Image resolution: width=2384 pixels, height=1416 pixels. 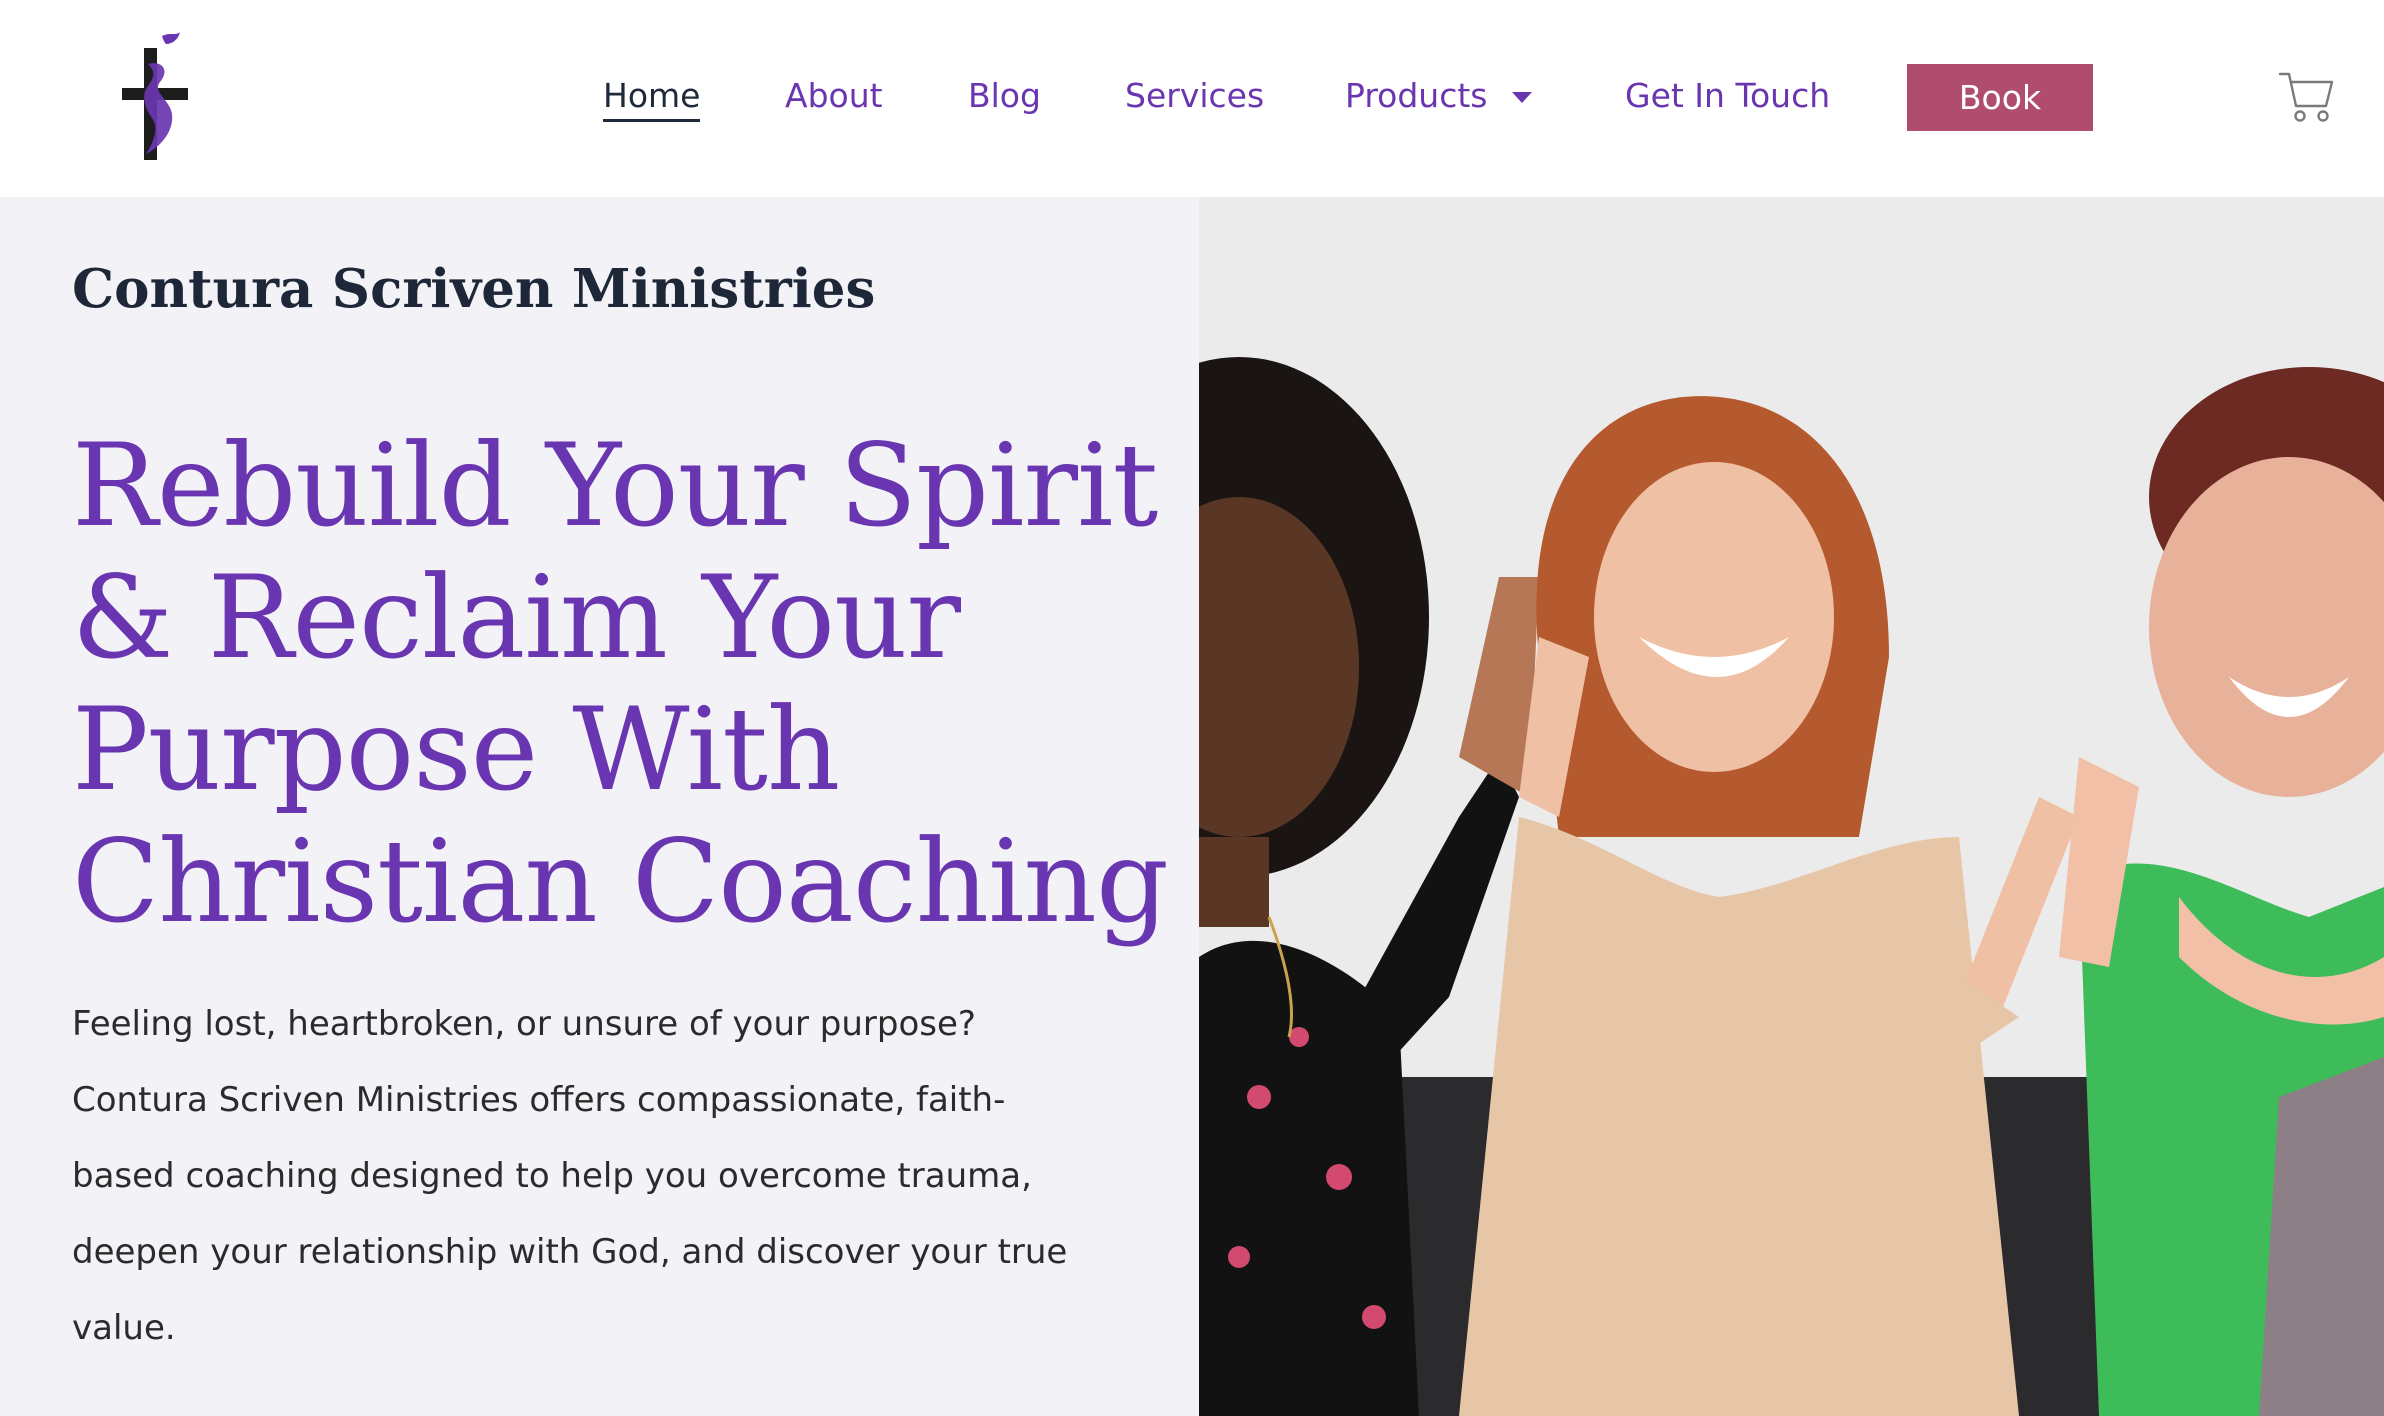 I want to click on brand-heading: Contura Scriven Ministries, so click(x=474, y=289).